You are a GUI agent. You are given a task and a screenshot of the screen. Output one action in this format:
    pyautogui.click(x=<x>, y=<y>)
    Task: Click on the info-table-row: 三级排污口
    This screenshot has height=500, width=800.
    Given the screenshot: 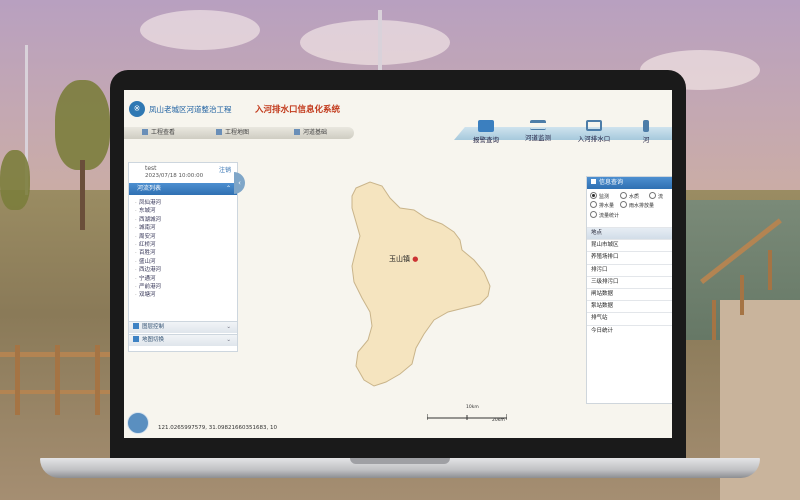 What is the action you would take?
    pyautogui.click(x=629, y=281)
    